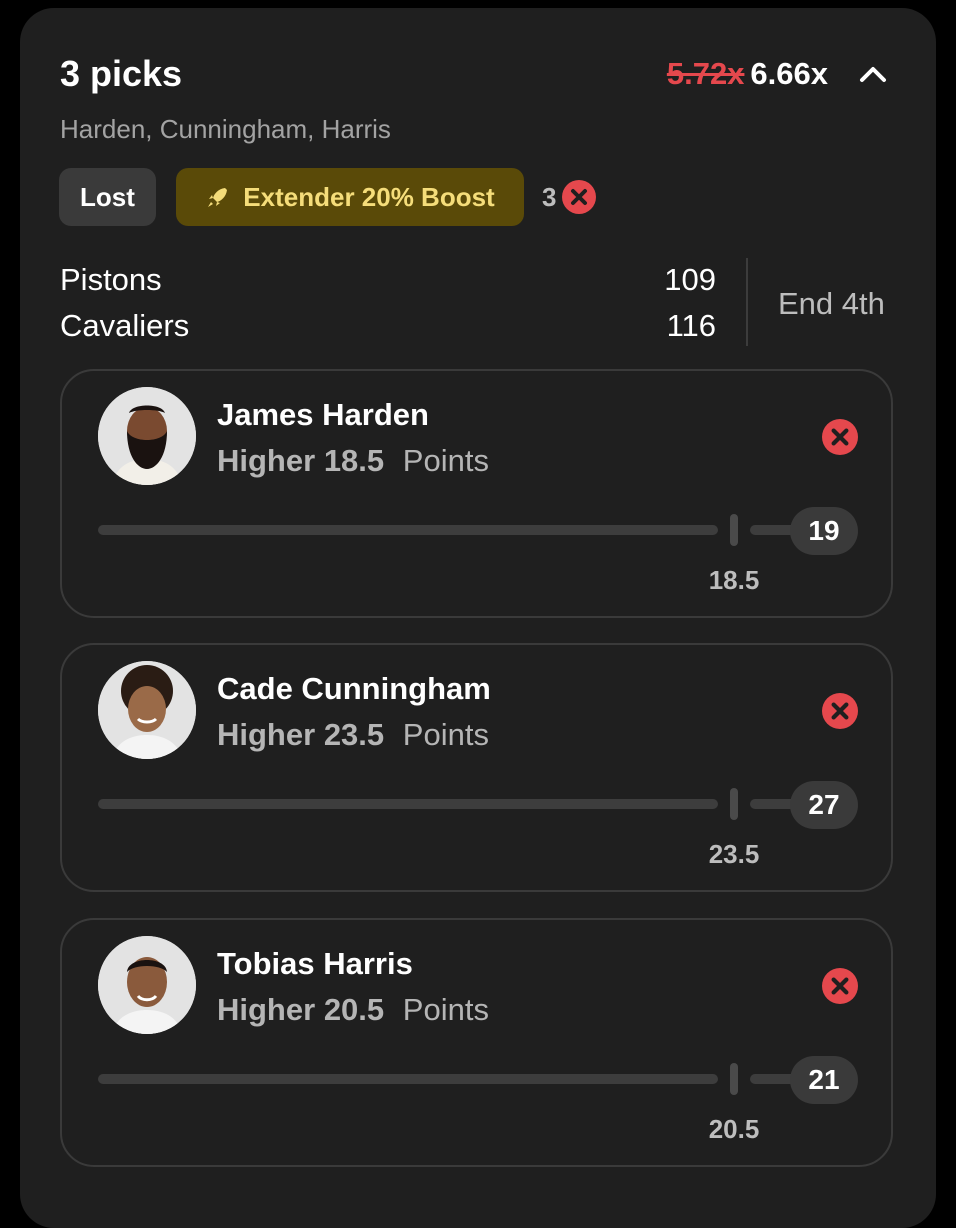 The image size is (956, 1228). I want to click on pick-line: Higher 23.5 Points, so click(353, 735).